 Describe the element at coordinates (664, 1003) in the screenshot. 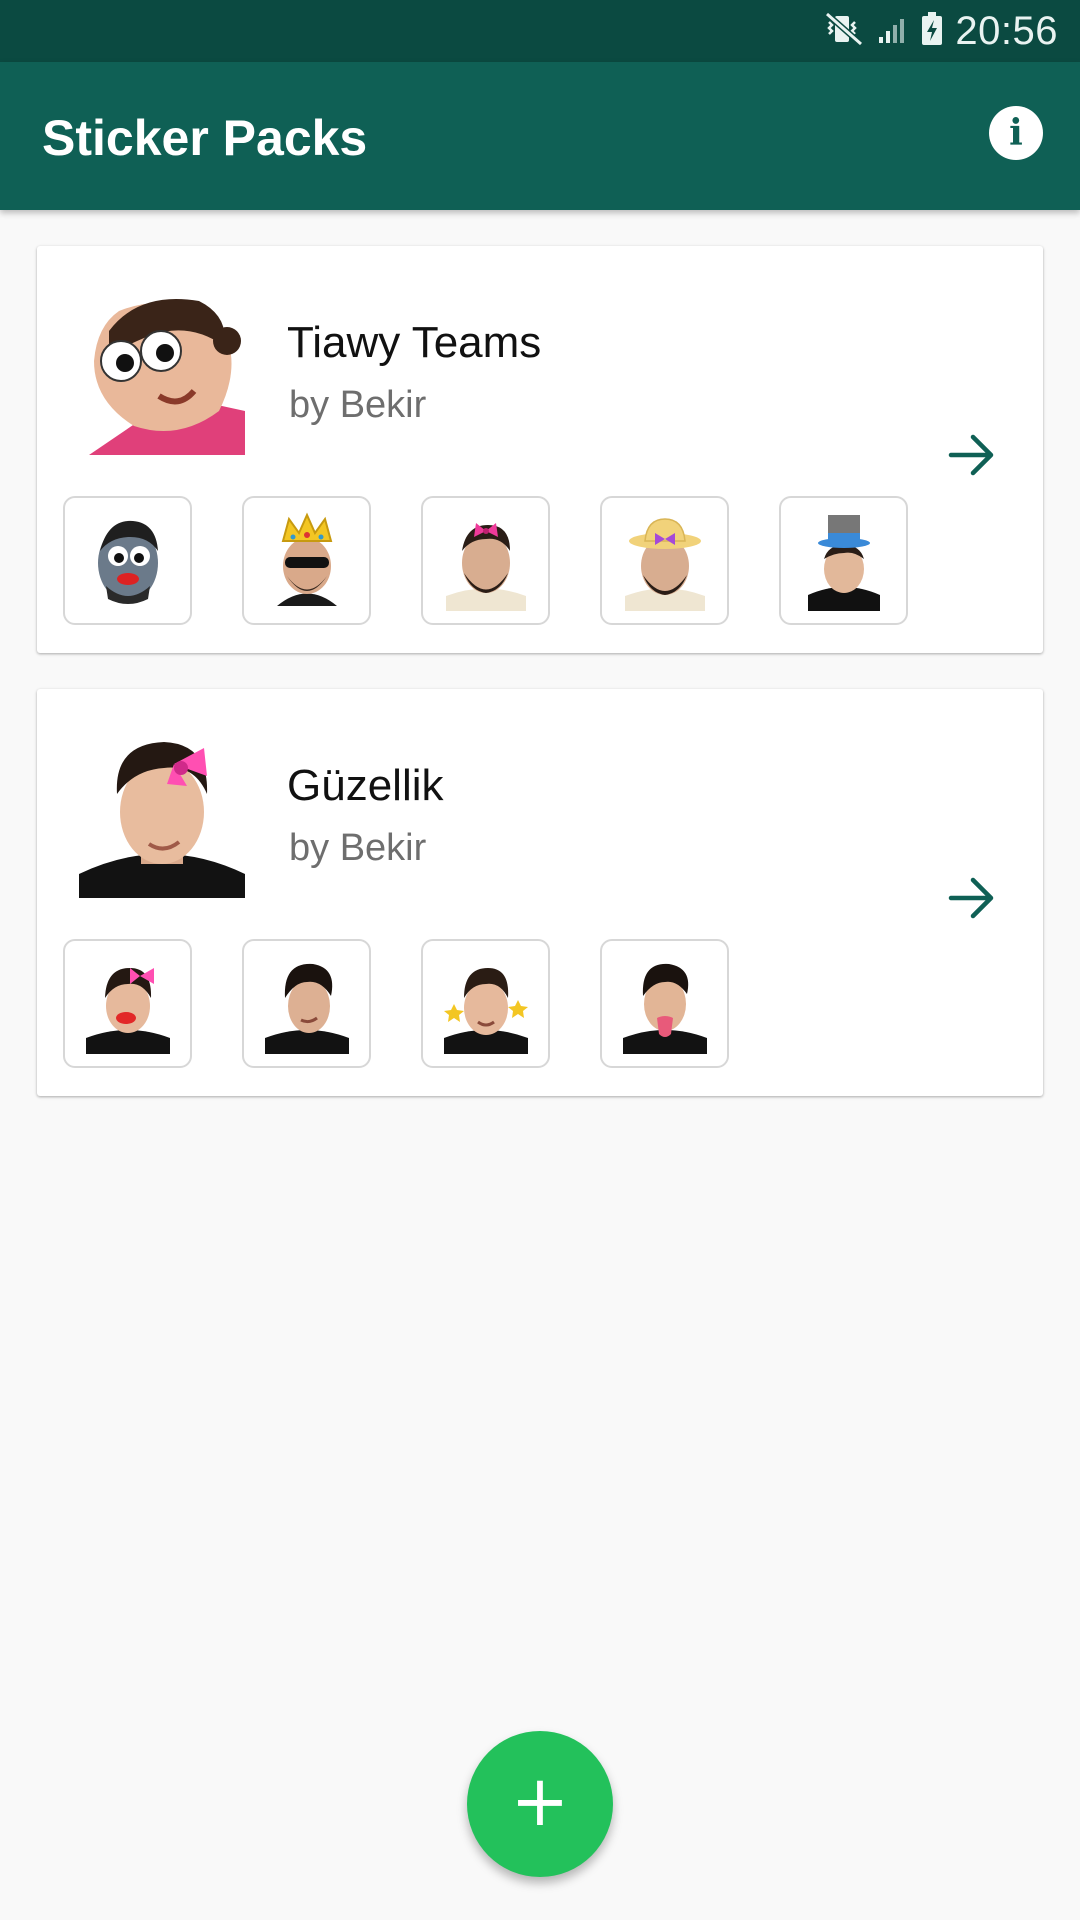

I see `tongue-out-sticker` at that location.